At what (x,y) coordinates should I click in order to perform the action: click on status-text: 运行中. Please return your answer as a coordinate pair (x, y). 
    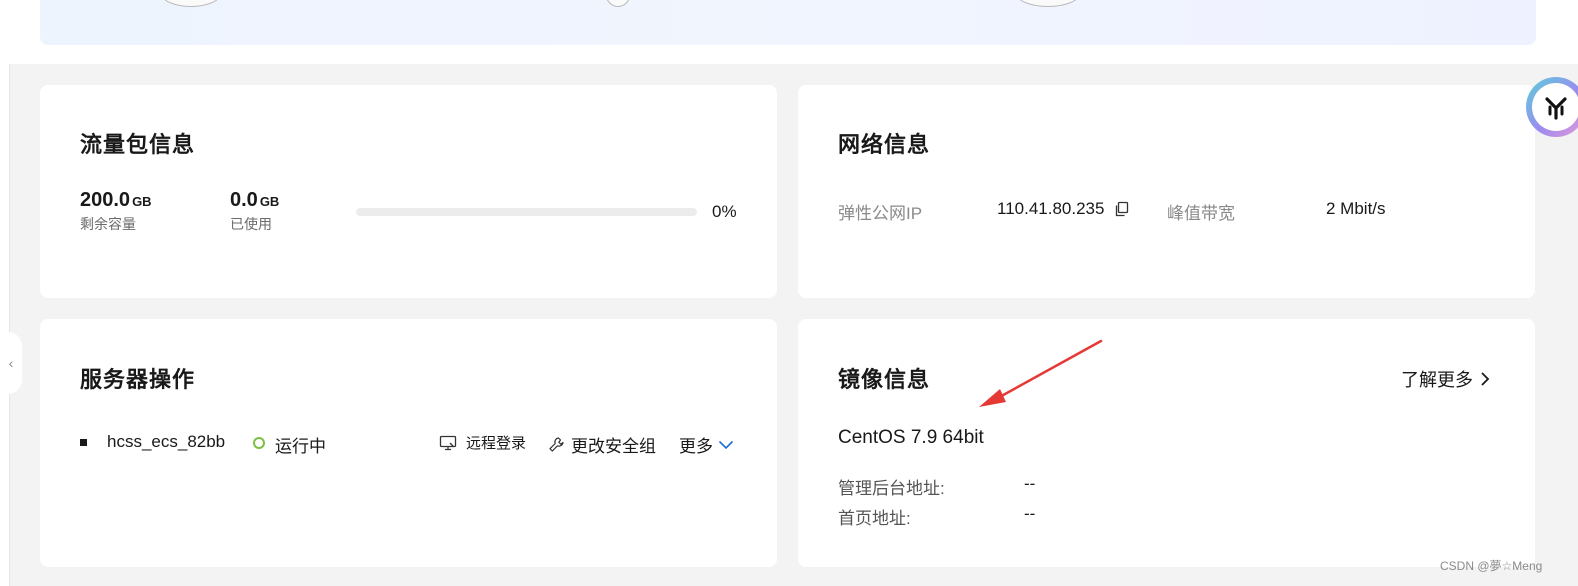
    Looking at the image, I should click on (300, 446).